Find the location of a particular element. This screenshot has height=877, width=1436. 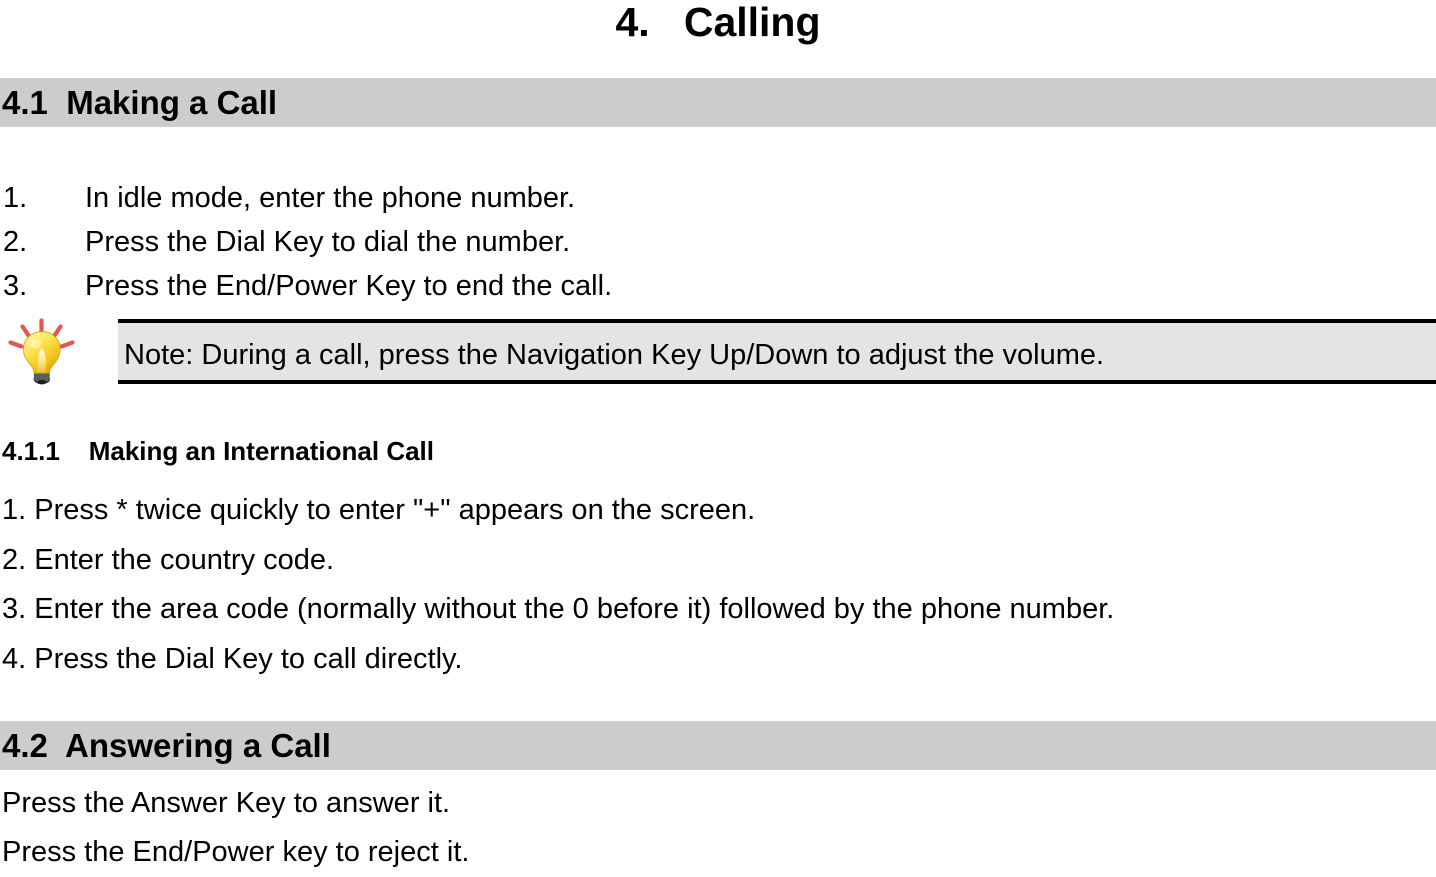

list-item: 2. Enter the country code. is located at coordinates (168, 559).